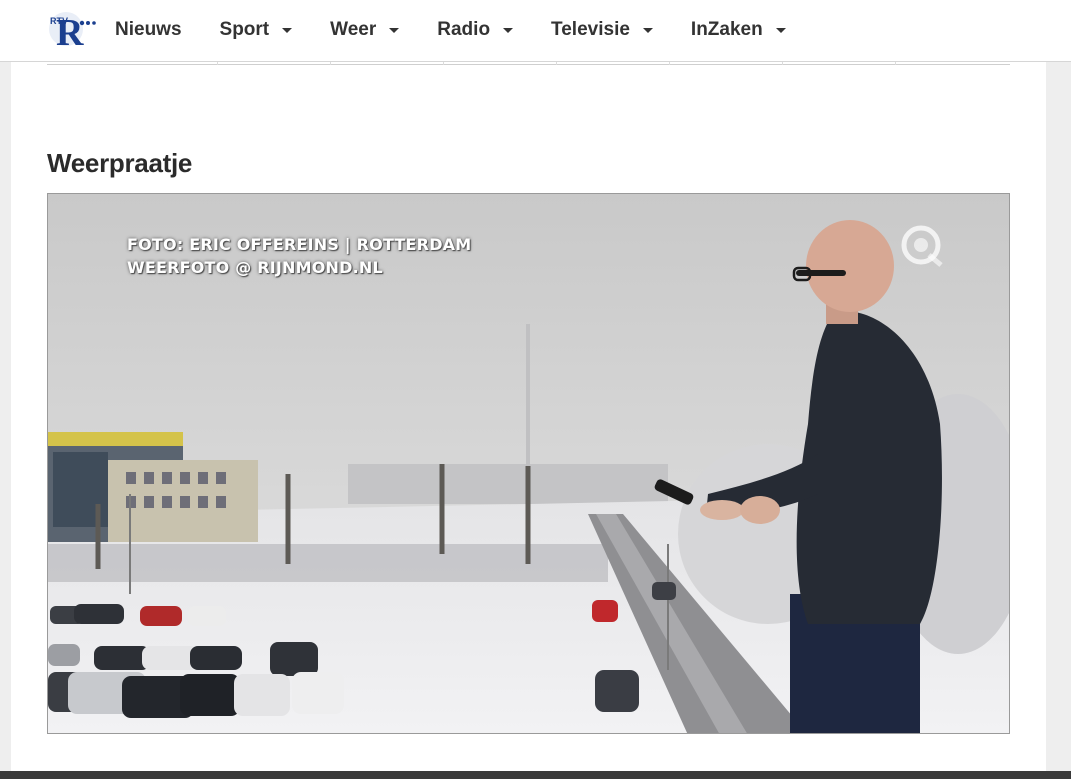 This screenshot has width=1071, height=779. What do you see at coordinates (255, 267) in the screenshot?
I see `caption-line: WEERFOTO @ RIJNMOND.NL` at bounding box center [255, 267].